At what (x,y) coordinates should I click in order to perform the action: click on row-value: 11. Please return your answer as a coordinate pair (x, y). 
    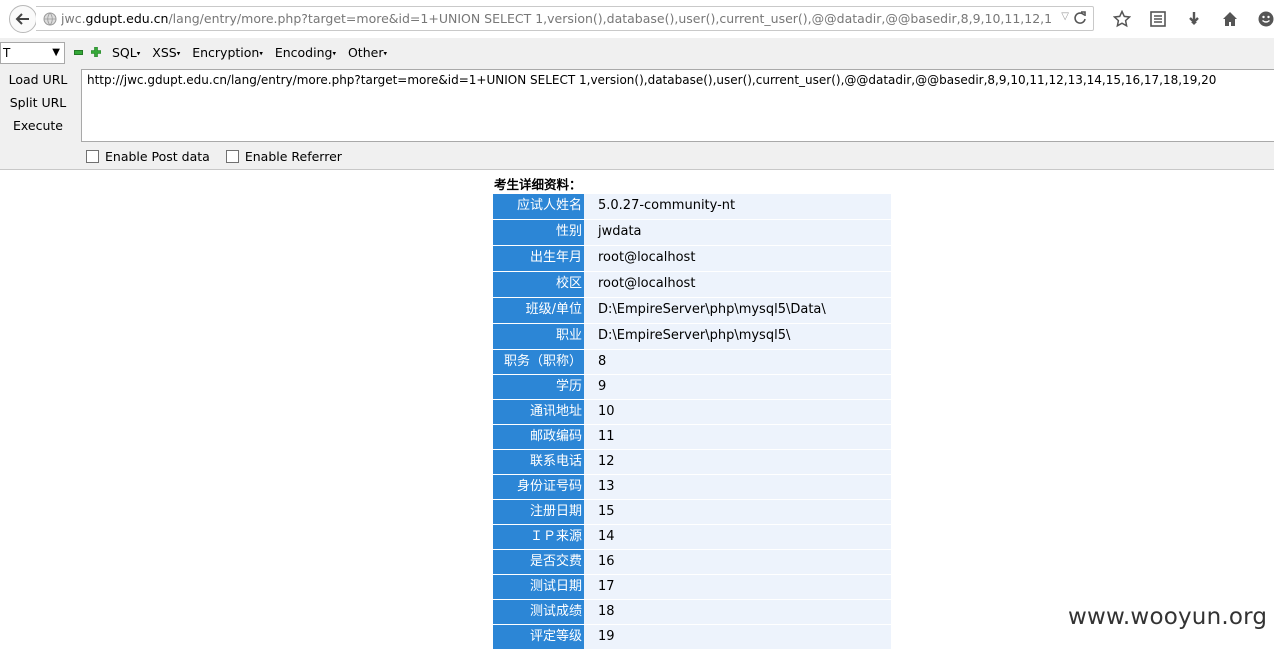
    Looking at the image, I should click on (737, 437).